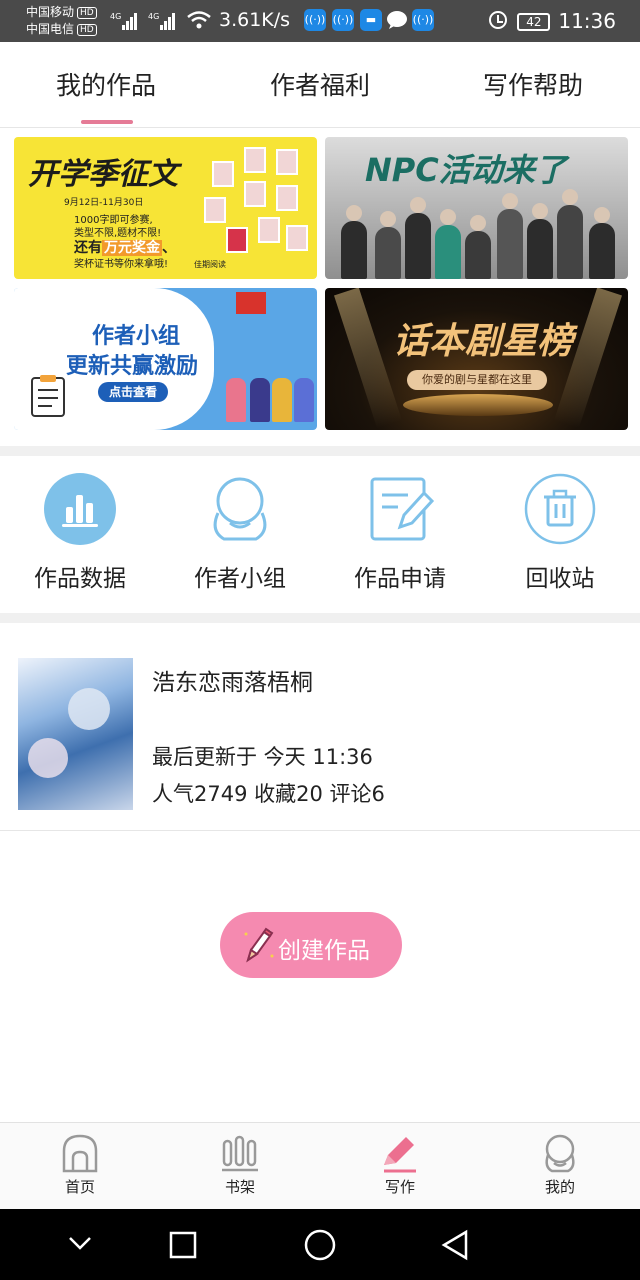 Image resolution: width=640 pixels, height=1280 pixels. Describe the element at coordinates (80, 1153) in the screenshot. I see `home-icon` at that location.